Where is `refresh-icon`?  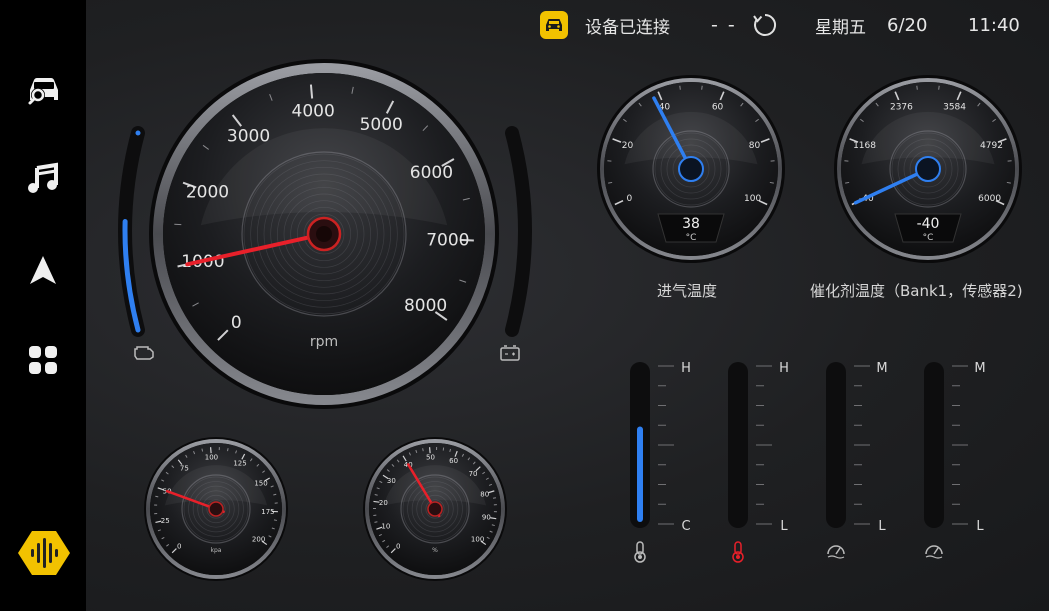
refresh-icon is located at coordinates (765, 24).